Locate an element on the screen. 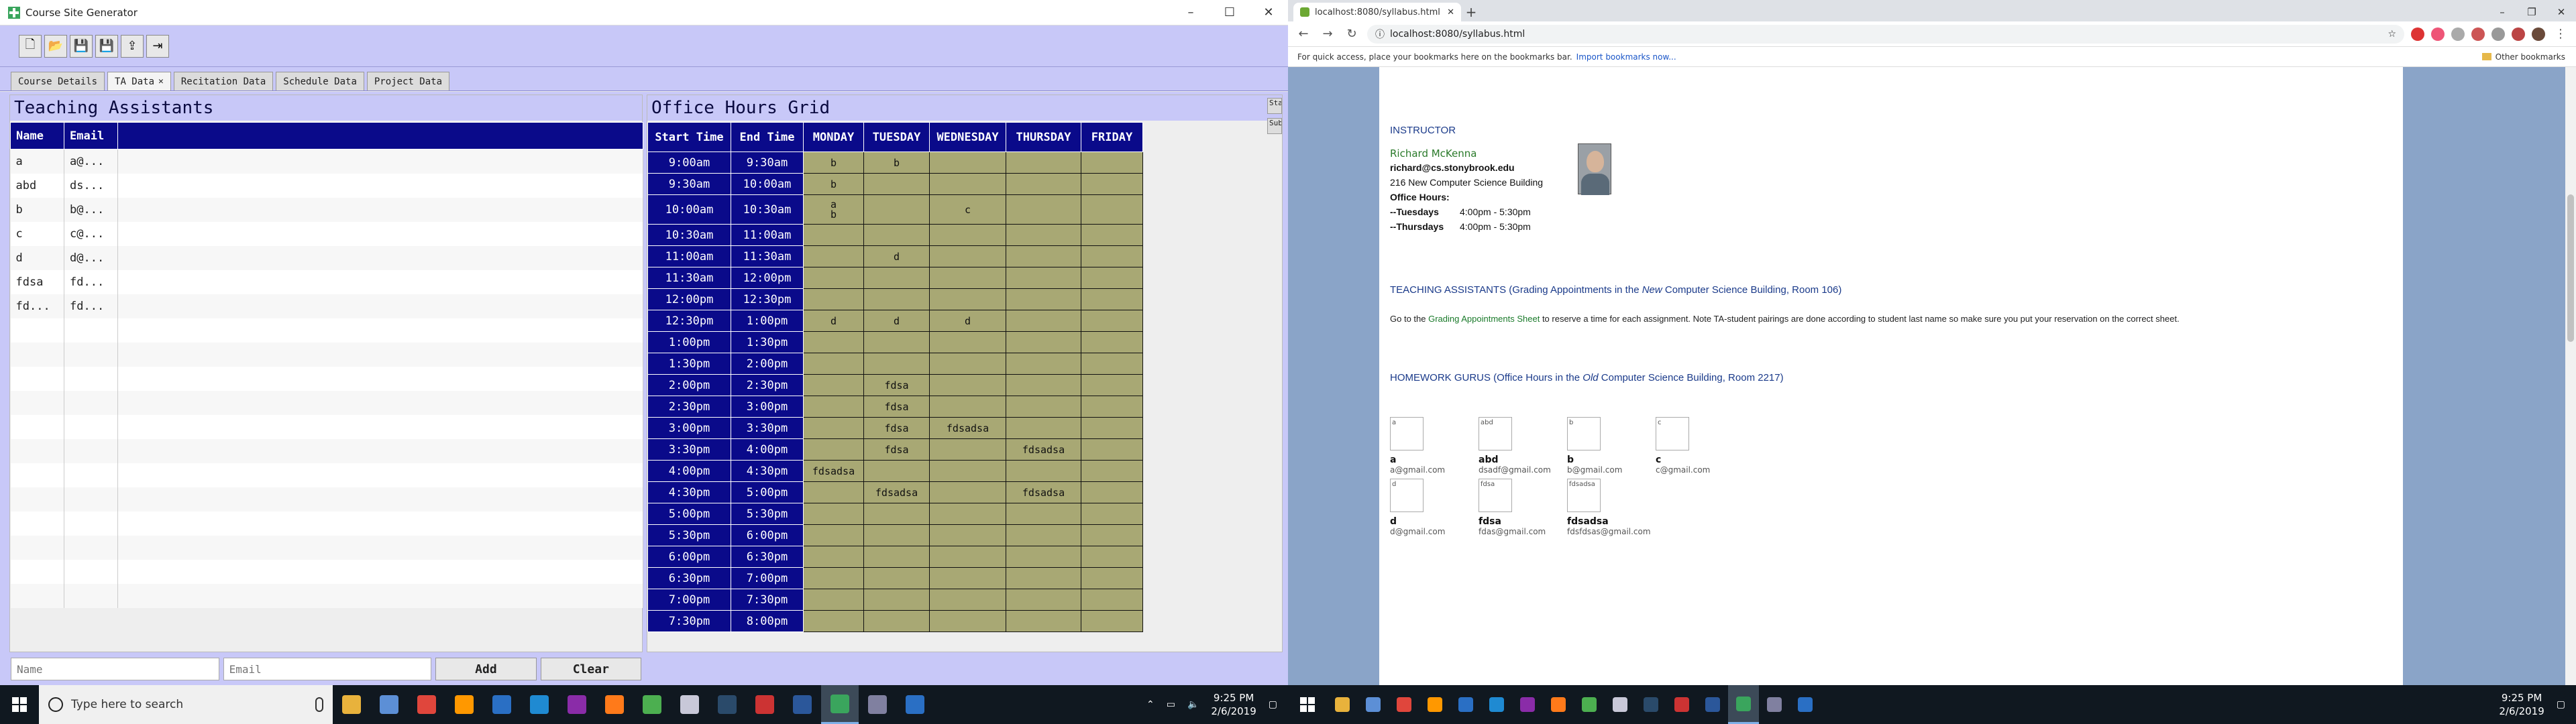 The width and height of the screenshot is (2576, 724). eclipse-icon is located at coordinates (1774, 704).